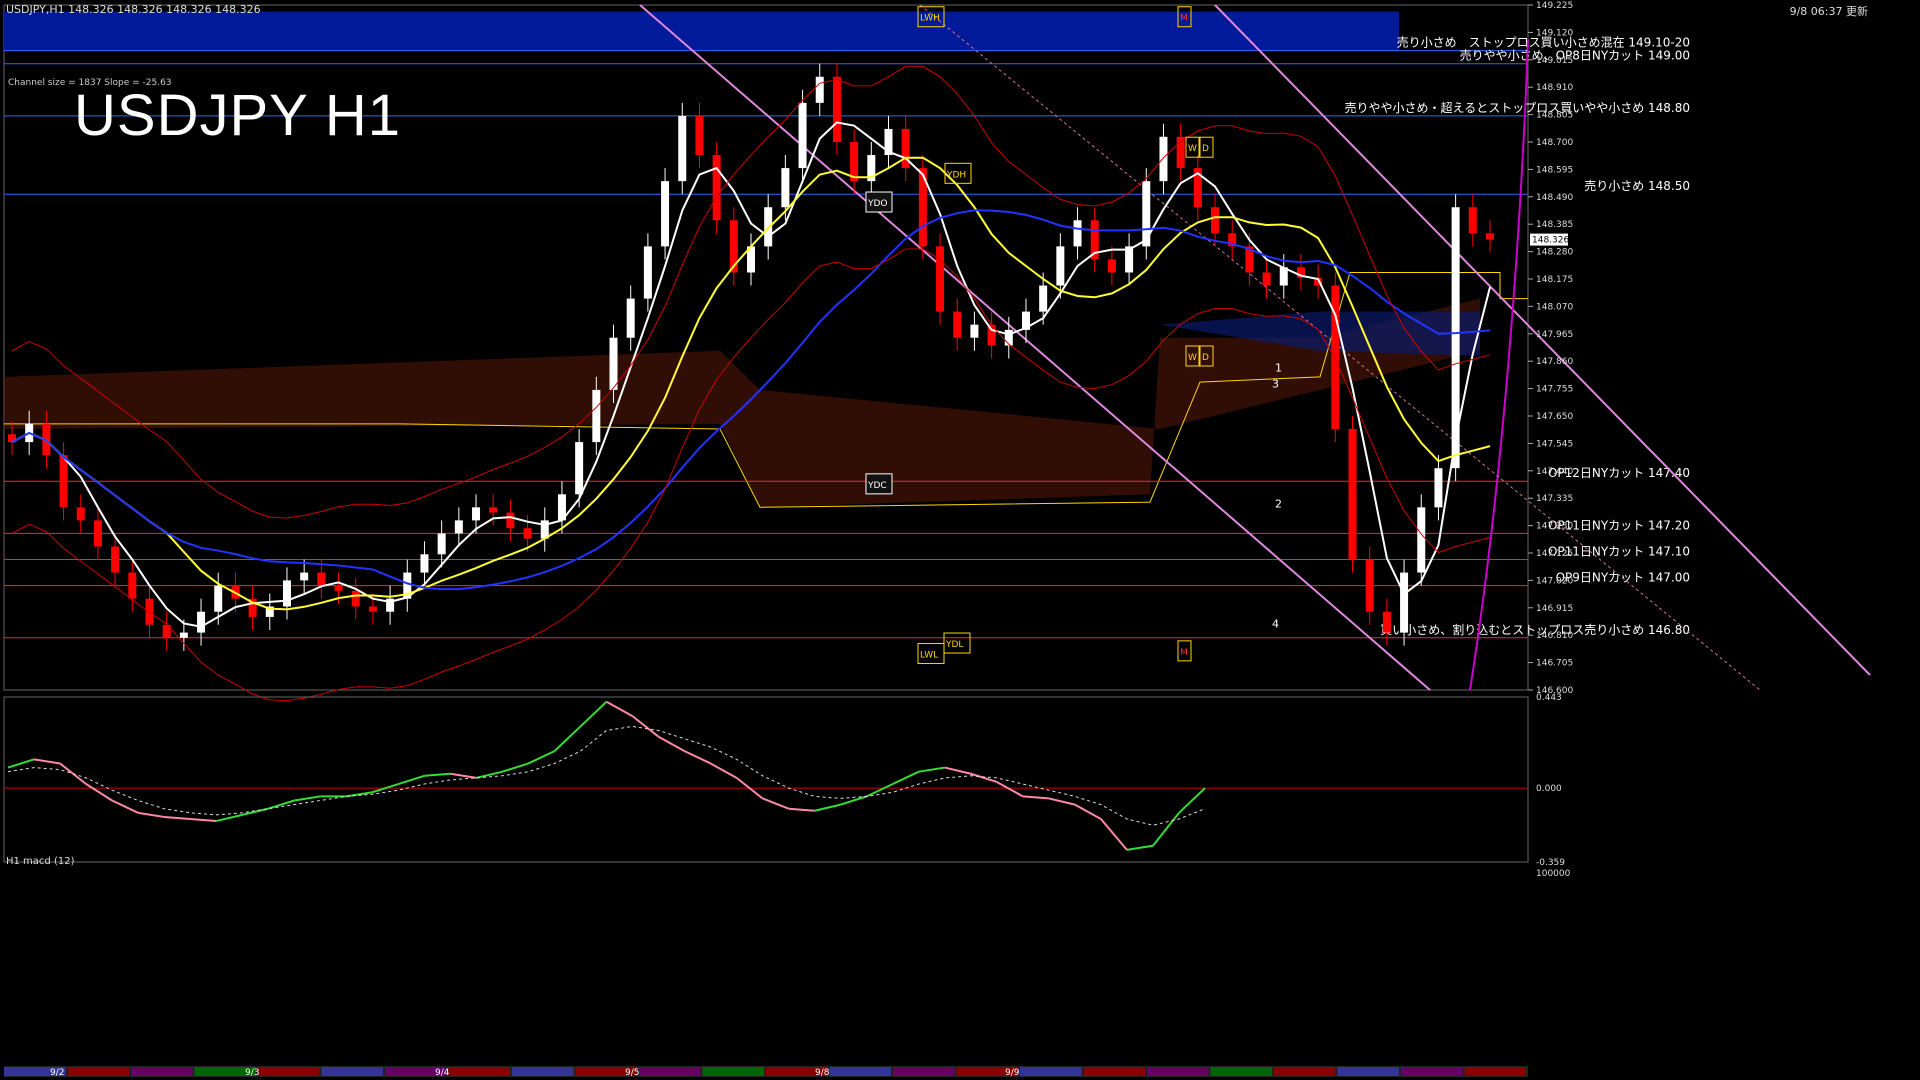  What do you see at coordinates (1554, 609) in the screenshot?
I see `y-tick-label: 146.915` at bounding box center [1554, 609].